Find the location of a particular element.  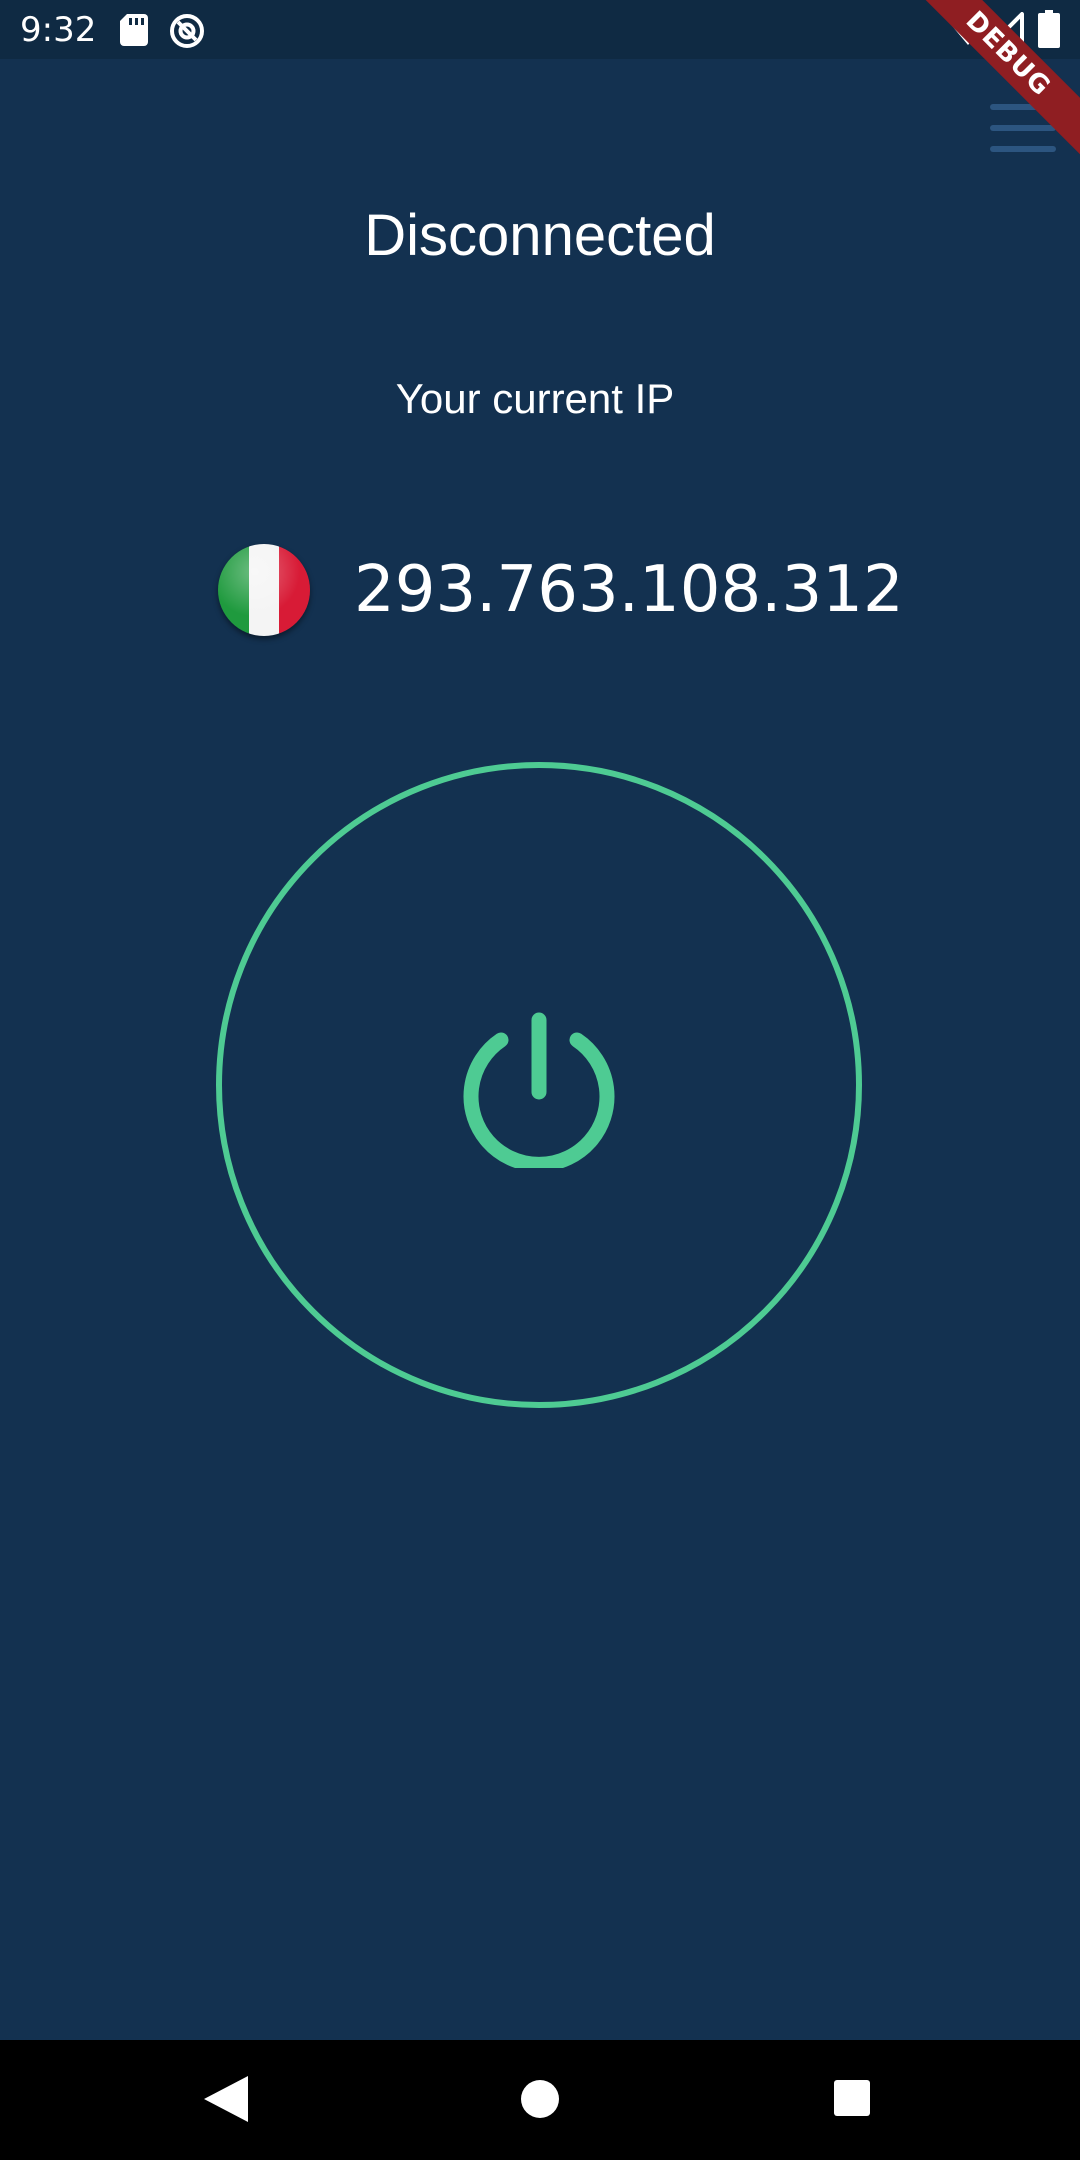

current-ip-row: 293.763.108.312 is located at coordinates (561, 590).